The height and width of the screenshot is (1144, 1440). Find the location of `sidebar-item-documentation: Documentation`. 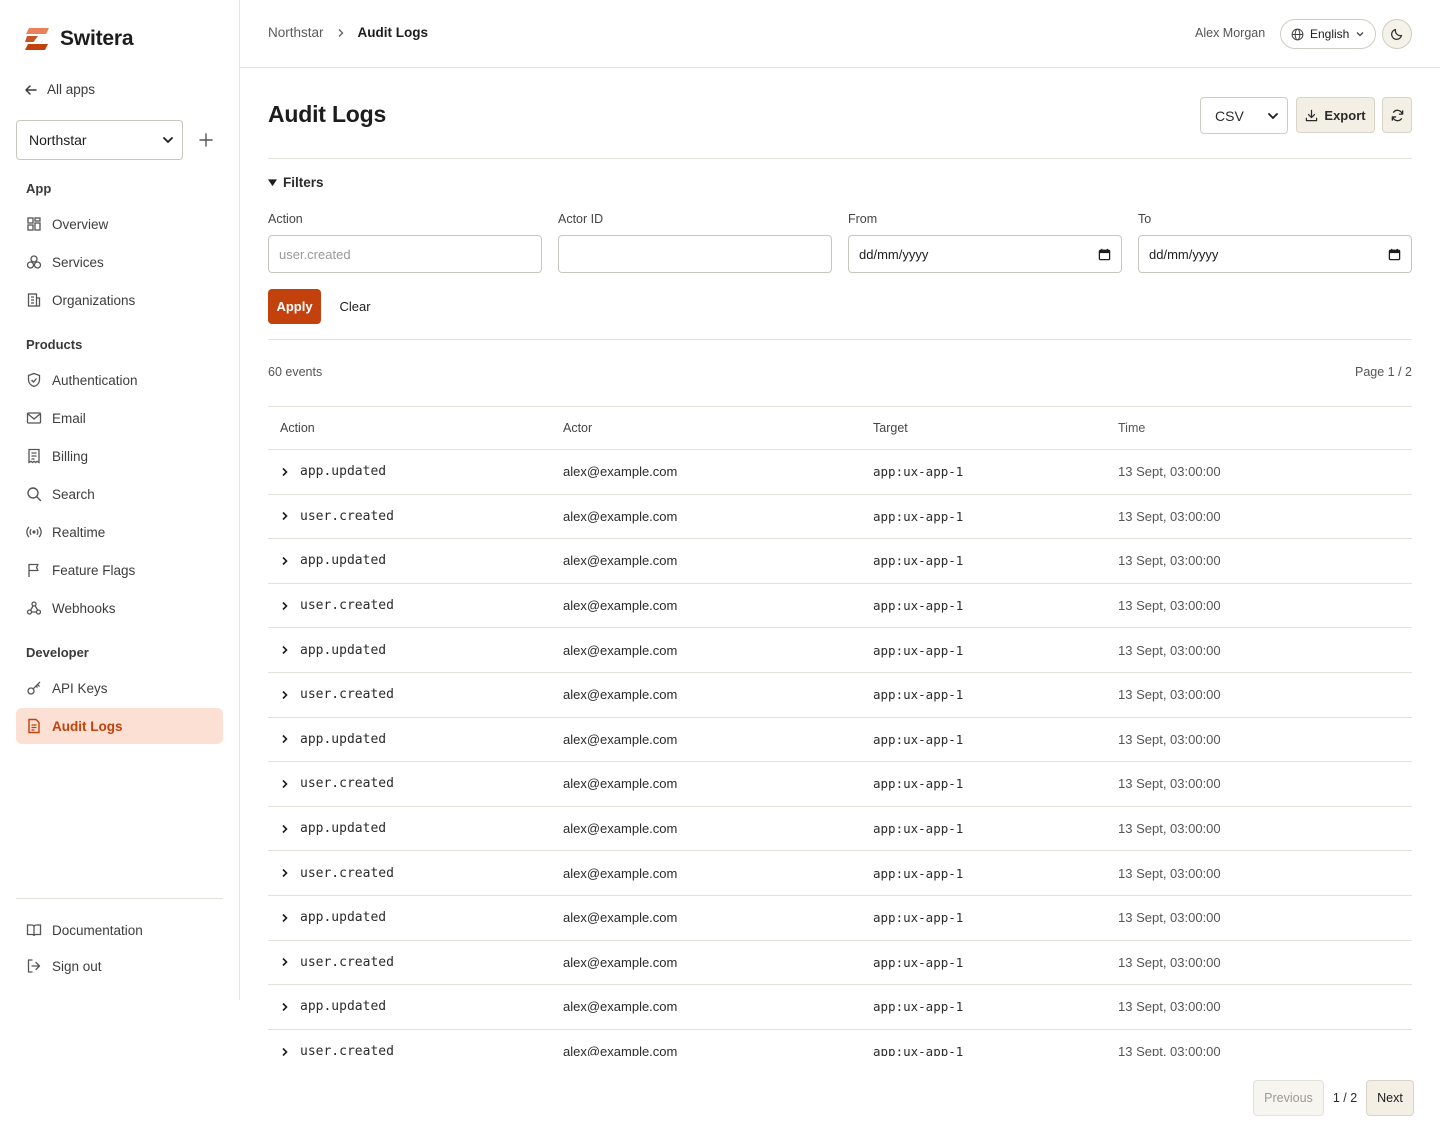

sidebar-item-documentation: Documentation is located at coordinates (119, 930).